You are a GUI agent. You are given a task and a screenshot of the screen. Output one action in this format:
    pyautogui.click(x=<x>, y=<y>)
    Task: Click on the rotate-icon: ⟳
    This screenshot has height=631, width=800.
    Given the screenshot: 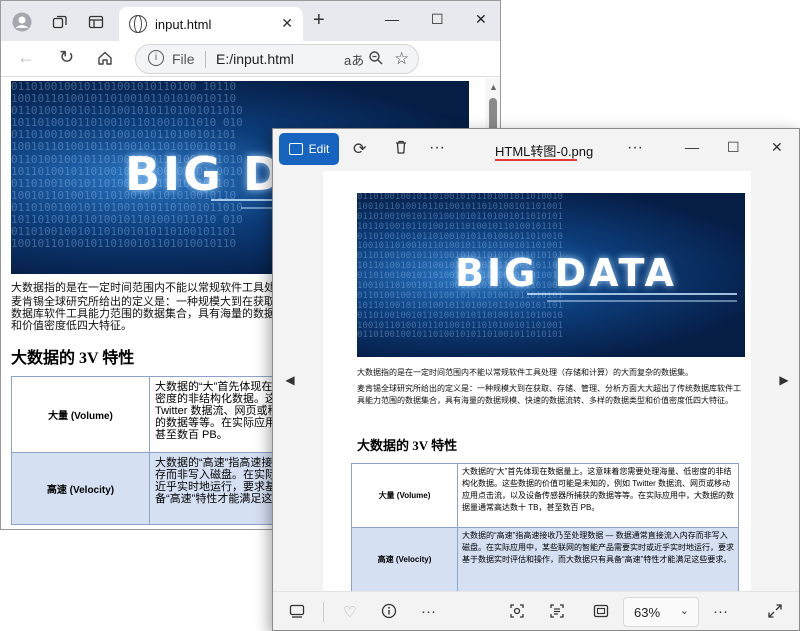 What is the action you would take?
    pyautogui.click(x=359, y=149)
    